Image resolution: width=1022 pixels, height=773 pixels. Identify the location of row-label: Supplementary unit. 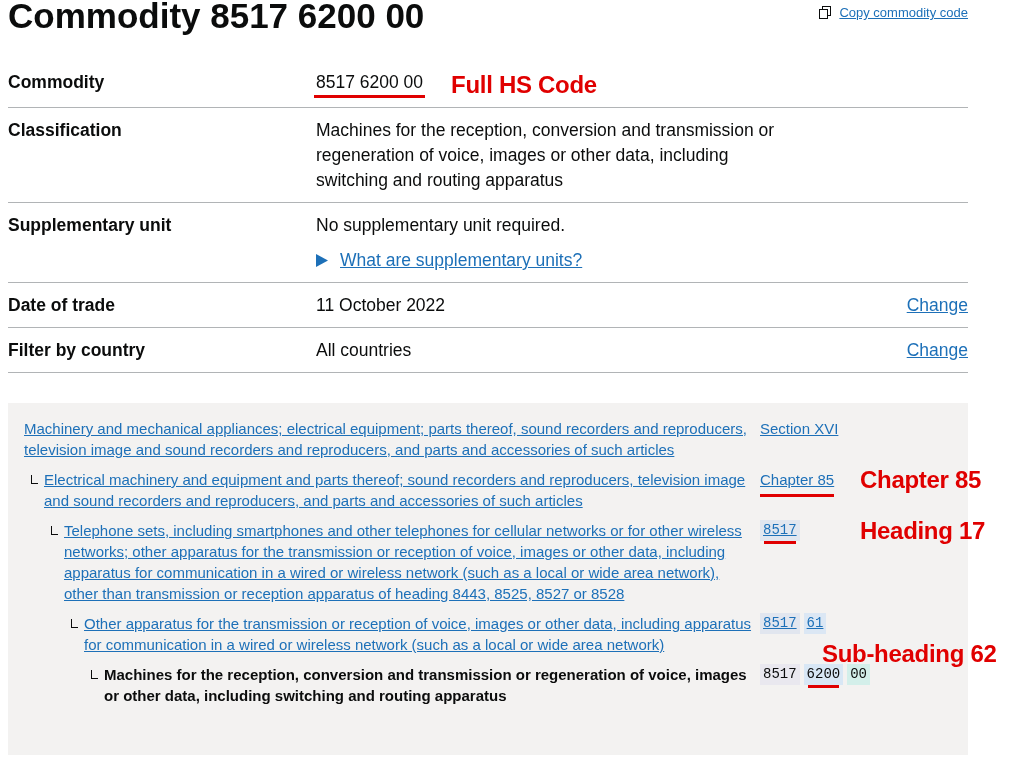
(90, 225).